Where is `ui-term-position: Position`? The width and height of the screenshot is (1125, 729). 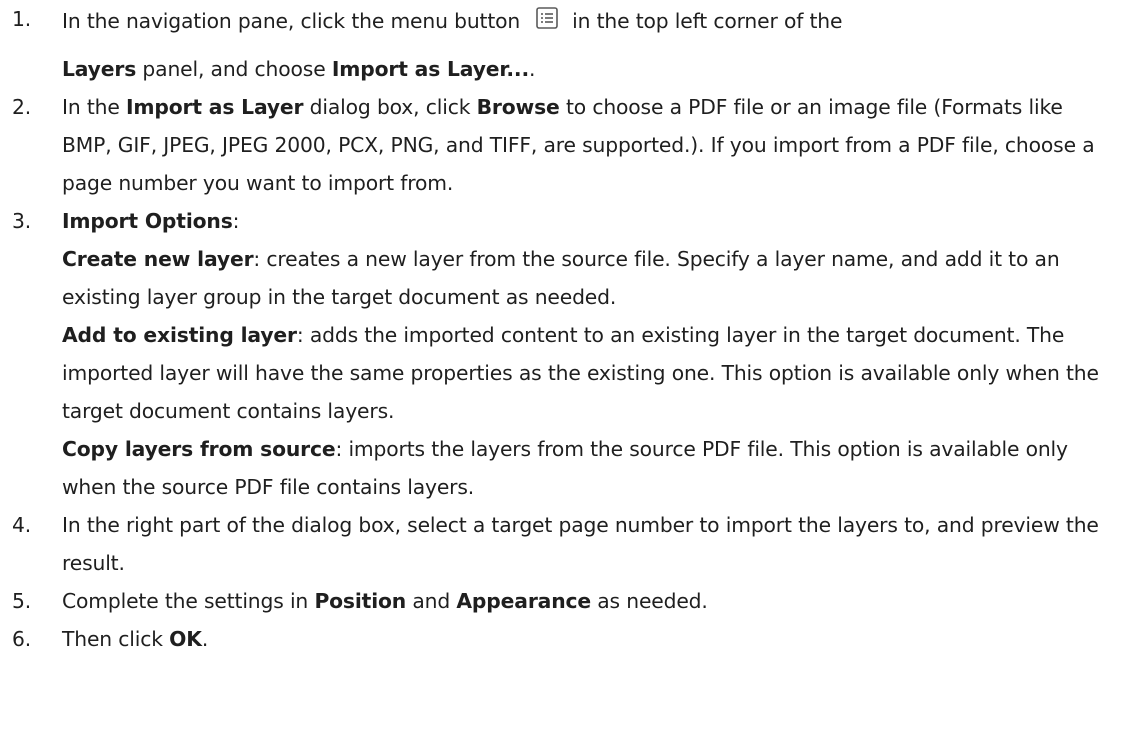 ui-term-position: Position is located at coordinates (360, 601).